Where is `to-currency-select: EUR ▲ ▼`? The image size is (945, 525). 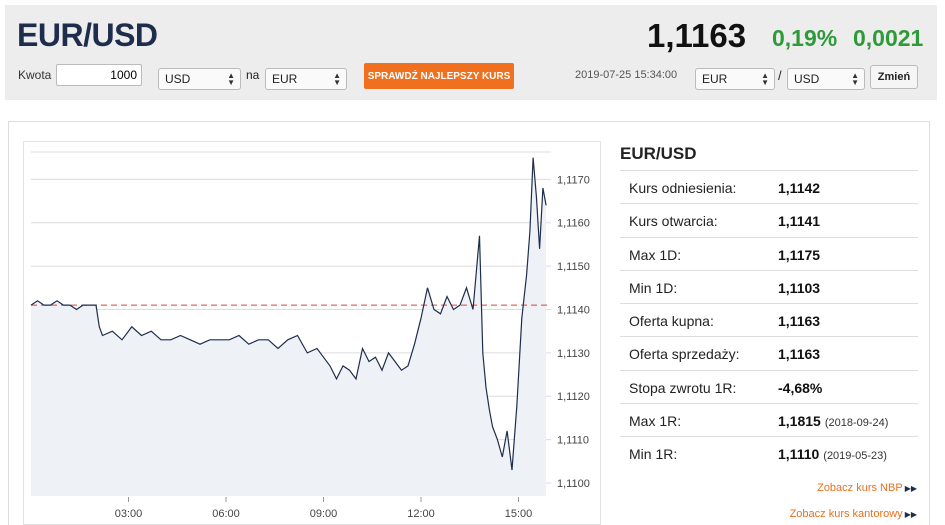
to-currency-select: EUR ▲ ▼ is located at coordinates (306, 79).